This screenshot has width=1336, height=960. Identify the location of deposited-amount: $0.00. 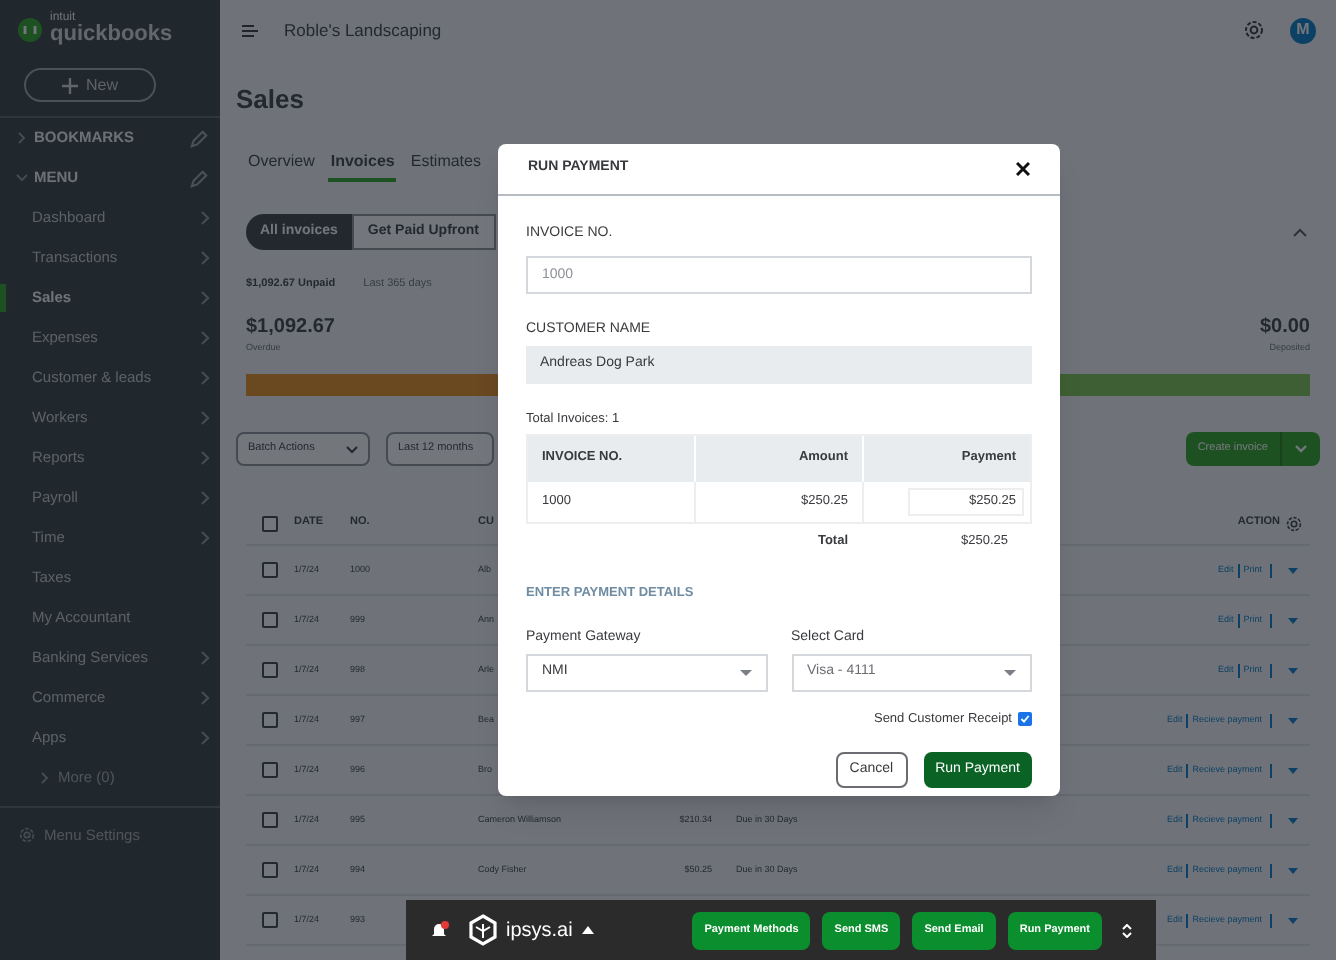
(1284, 328).